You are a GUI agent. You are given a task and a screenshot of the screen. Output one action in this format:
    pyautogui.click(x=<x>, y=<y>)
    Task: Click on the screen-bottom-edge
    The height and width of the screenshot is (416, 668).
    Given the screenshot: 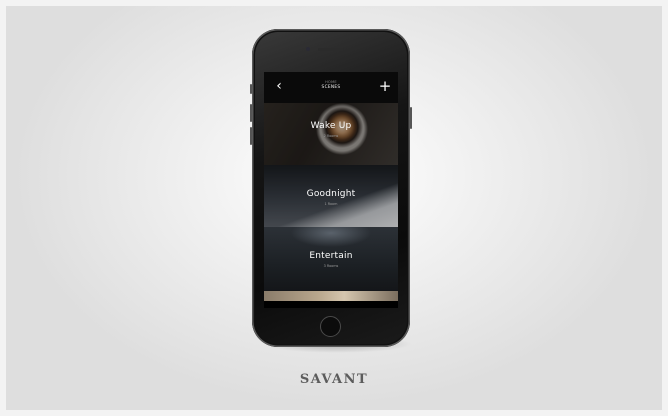 What is the action you would take?
    pyautogui.click(x=331, y=304)
    